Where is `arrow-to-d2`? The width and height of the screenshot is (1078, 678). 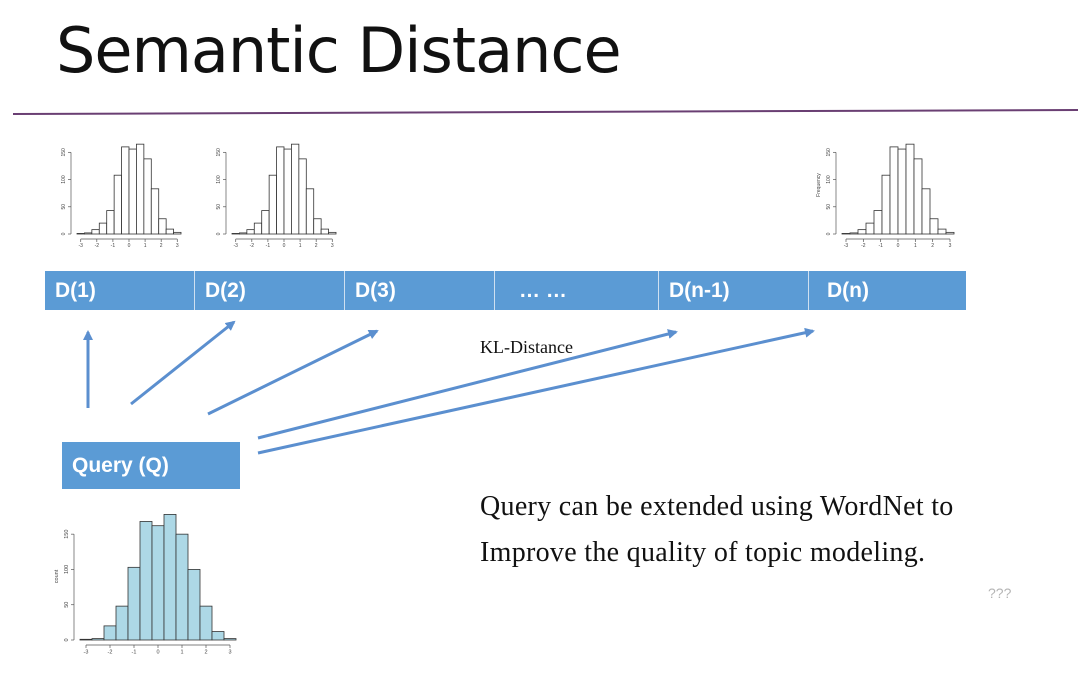 arrow-to-d2 is located at coordinates (183, 363).